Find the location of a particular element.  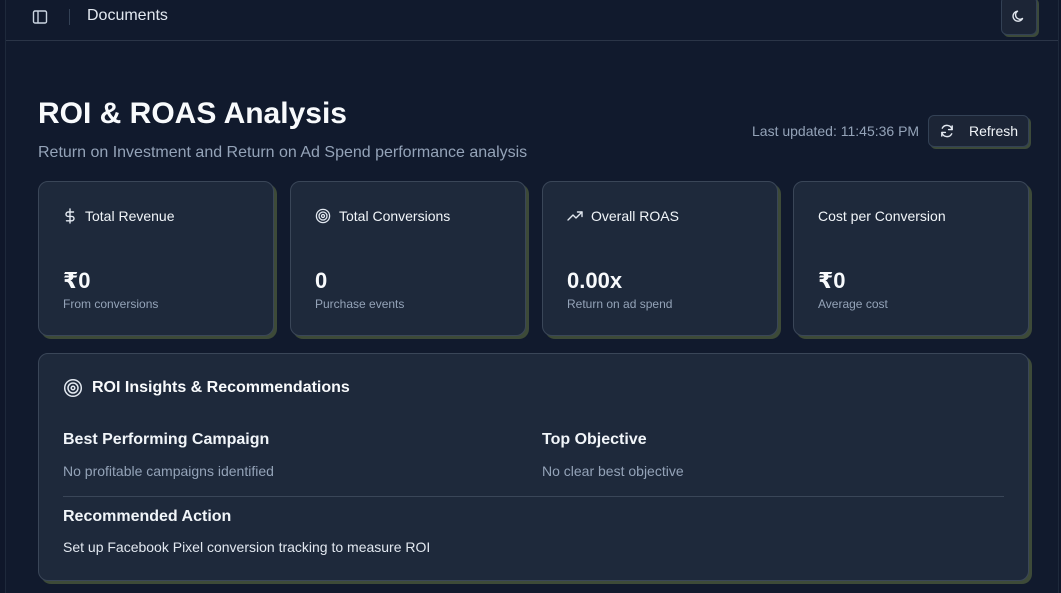

insights-header: ROI Insights & Recommendations is located at coordinates (206, 388).